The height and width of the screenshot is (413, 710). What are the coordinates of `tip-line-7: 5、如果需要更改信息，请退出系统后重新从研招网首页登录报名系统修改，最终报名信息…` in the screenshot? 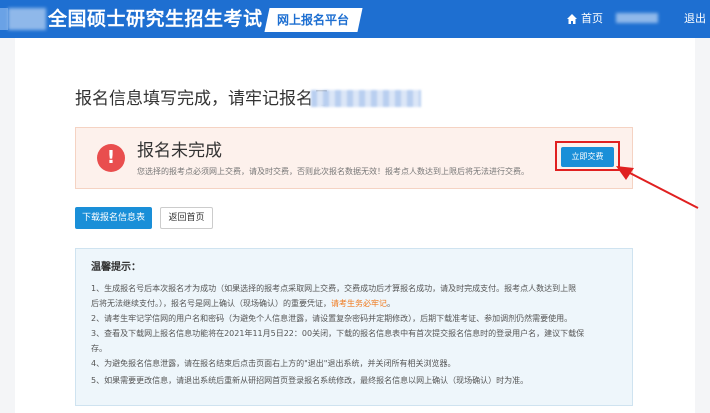 It's located at (310, 380).